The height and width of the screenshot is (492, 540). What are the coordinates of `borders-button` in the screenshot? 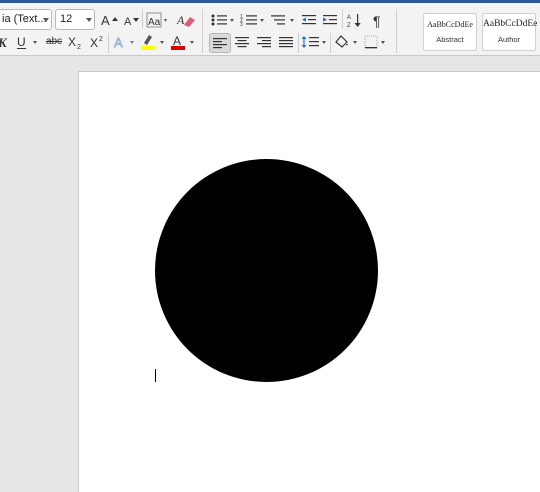 It's located at (376, 42).